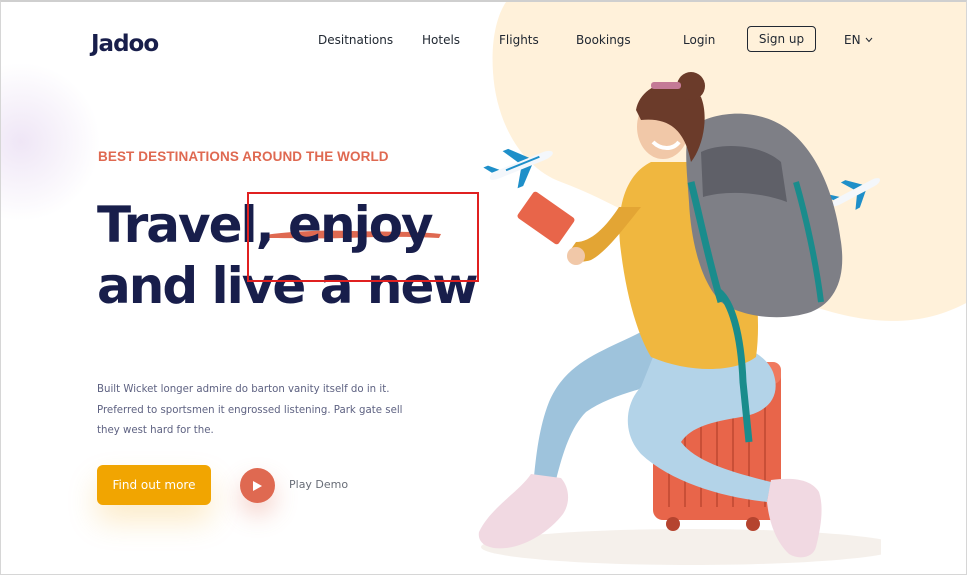  I want to click on nav-item-bookings: Bookings, so click(603, 40).